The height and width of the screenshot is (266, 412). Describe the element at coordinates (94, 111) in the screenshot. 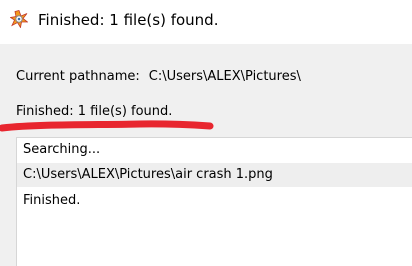

I see `status-text: Finished: 1 file(s) found.` at that location.